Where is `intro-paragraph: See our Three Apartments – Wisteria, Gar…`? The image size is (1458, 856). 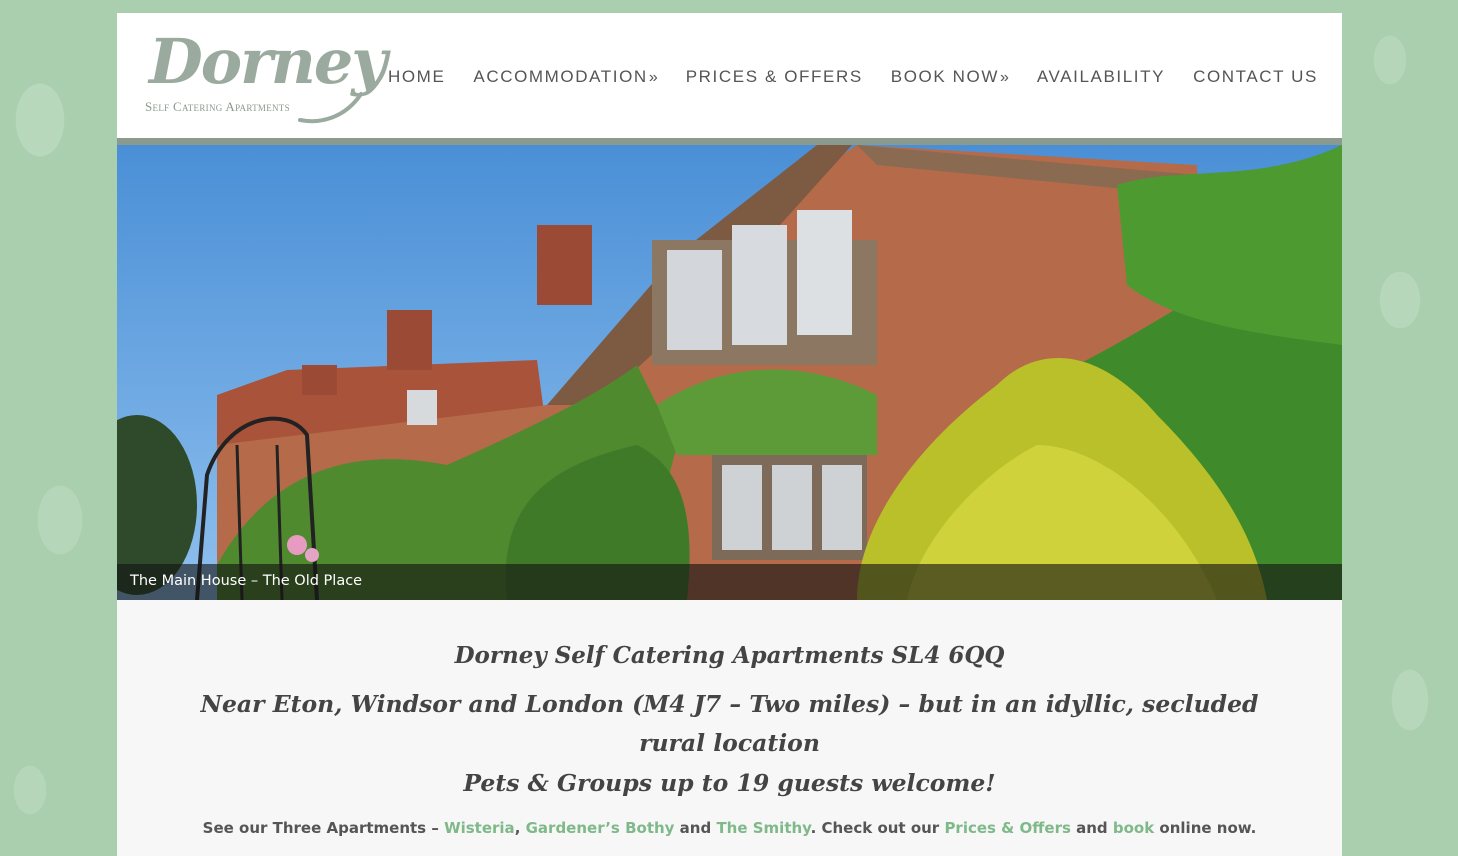
intro-paragraph: See our Three Apartments – Wisteria, Gar… is located at coordinates (729, 828).